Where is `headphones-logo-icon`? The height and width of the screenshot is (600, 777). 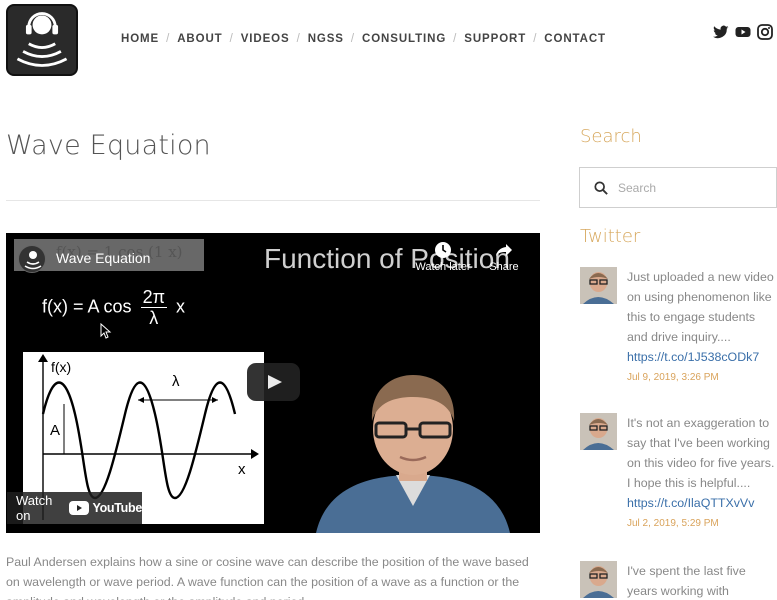
headphones-logo-icon is located at coordinates (42, 39).